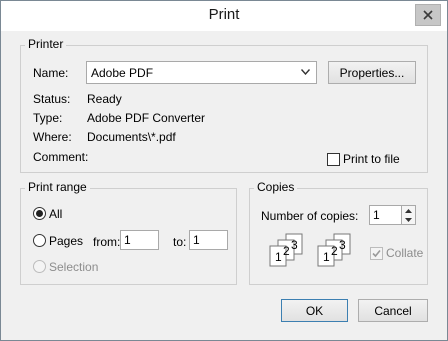 The height and width of the screenshot is (341, 448). What do you see at coordinates (386, 215) in the screenshot?
I see `number-of-copies-input` at bounding box center [386, 215].